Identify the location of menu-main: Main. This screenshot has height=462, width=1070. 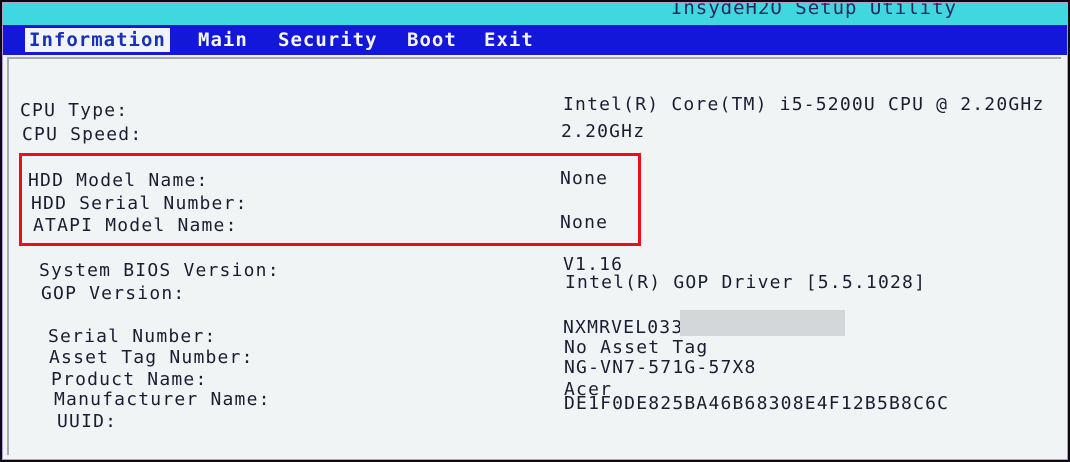
(223, 40).